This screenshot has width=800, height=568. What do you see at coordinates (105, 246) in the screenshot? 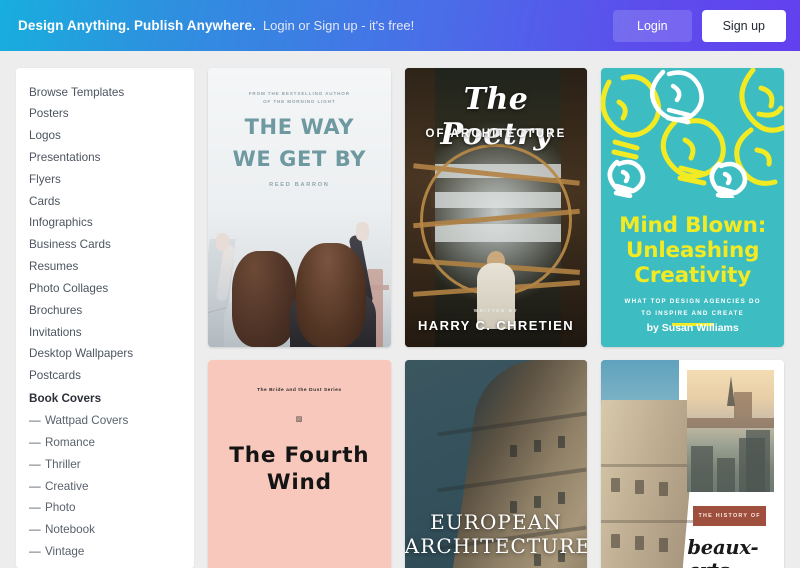
I see `sidebar-item-business-cards: Business Cards` at bounding box center [105, 246].